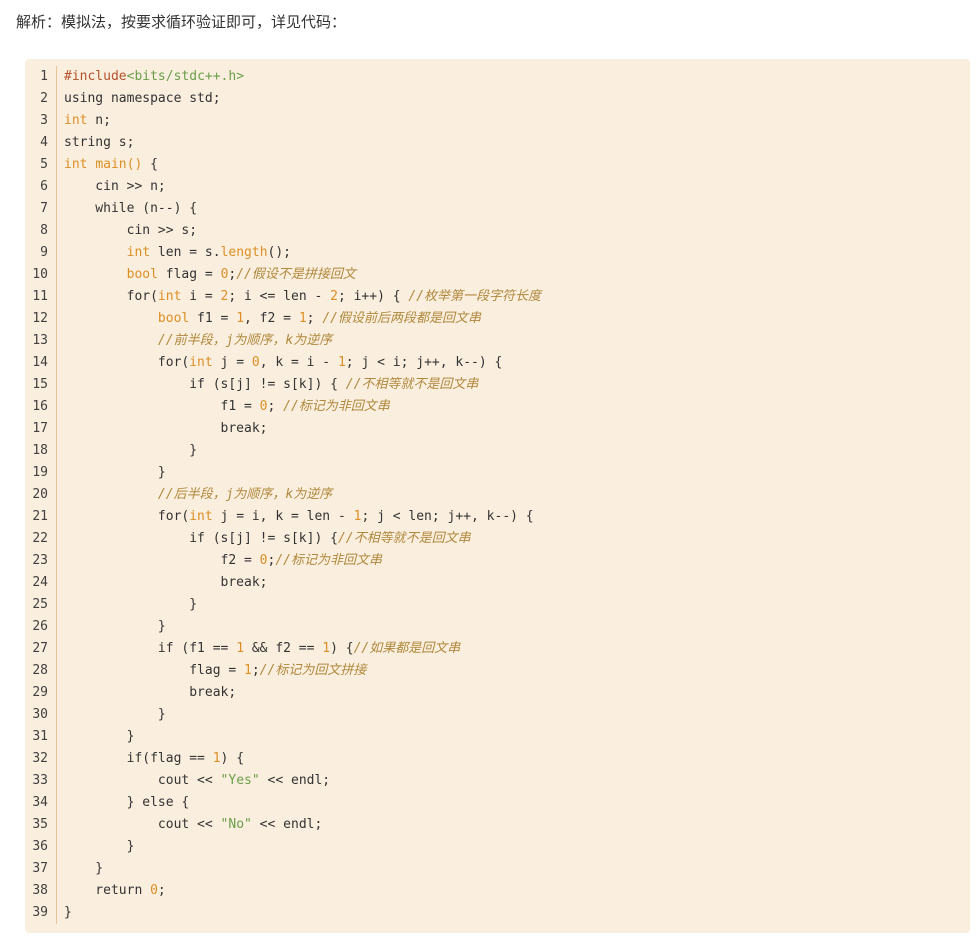 The height and width of the screenshot is (936, 976). I want to click on code-token: <bits/stdc++.h>, so click(185, 76).